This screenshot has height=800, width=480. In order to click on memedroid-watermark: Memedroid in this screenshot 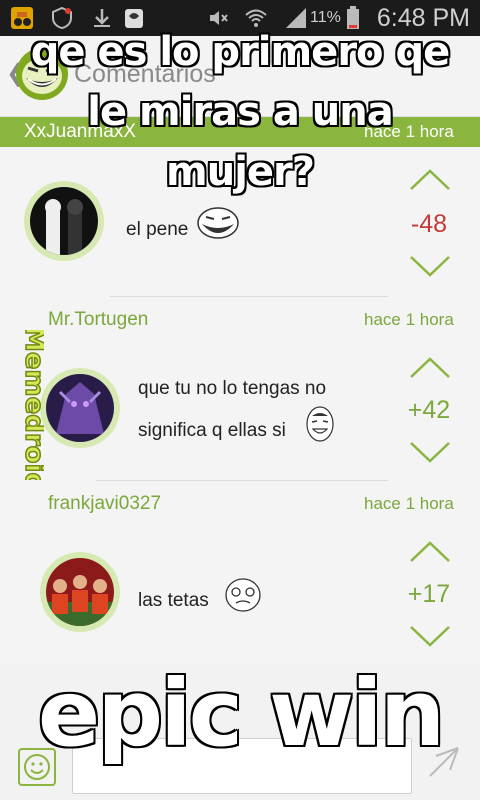, I will do `click(31, 405)`.